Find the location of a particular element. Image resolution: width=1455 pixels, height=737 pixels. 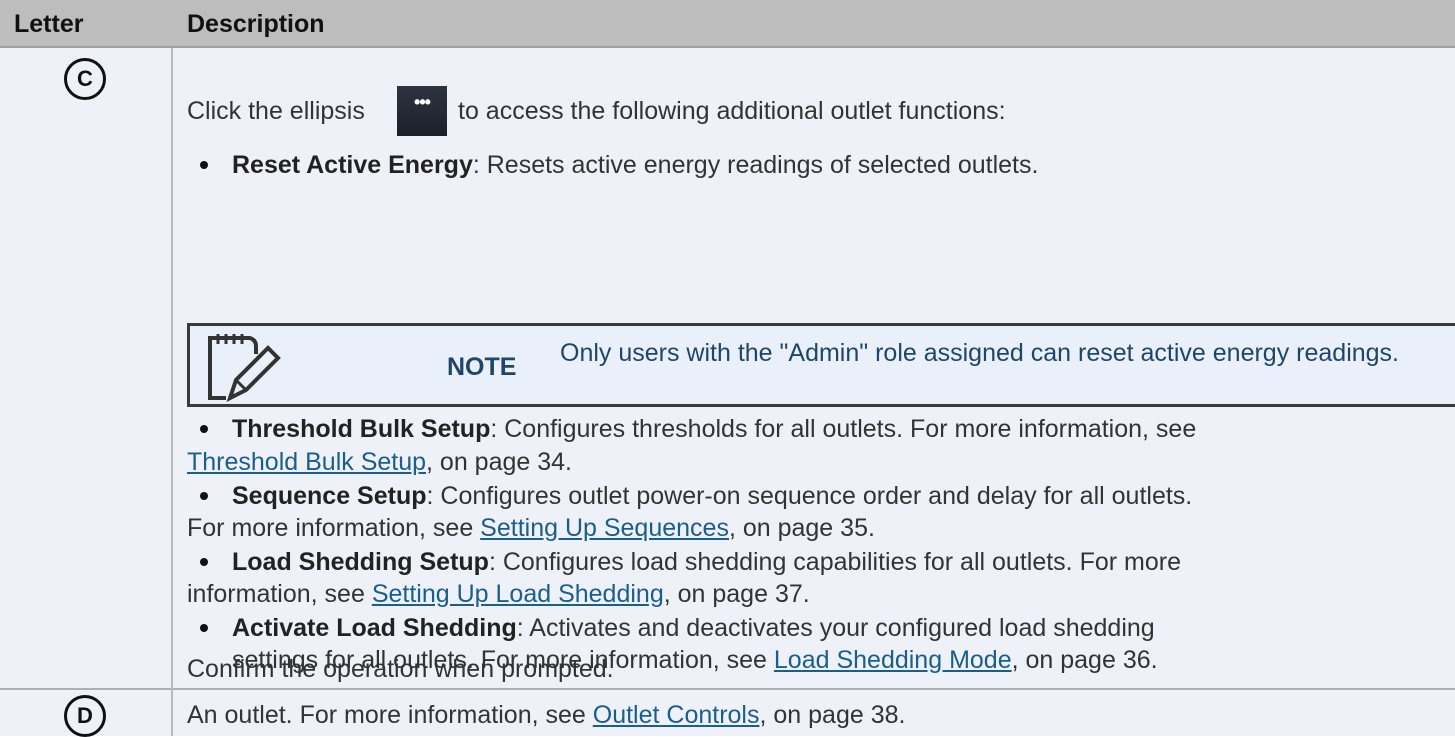

setting-up-load-shedding-link: Setting Up Load Shedding is located at coordinates (518, 594).